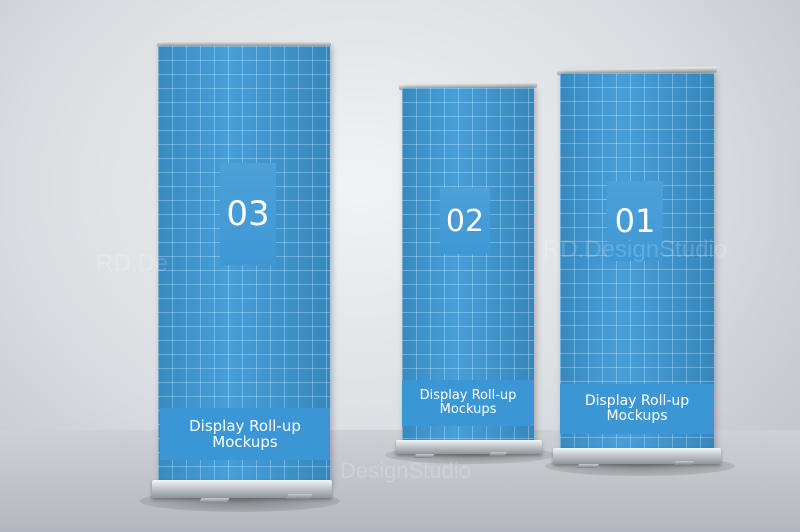  I want to click on banner-number-box: 03, so click(248, 214).